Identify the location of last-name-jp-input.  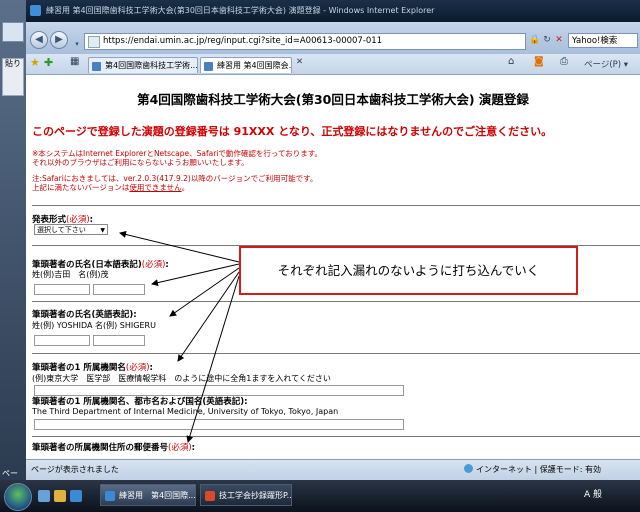
(62, 289).